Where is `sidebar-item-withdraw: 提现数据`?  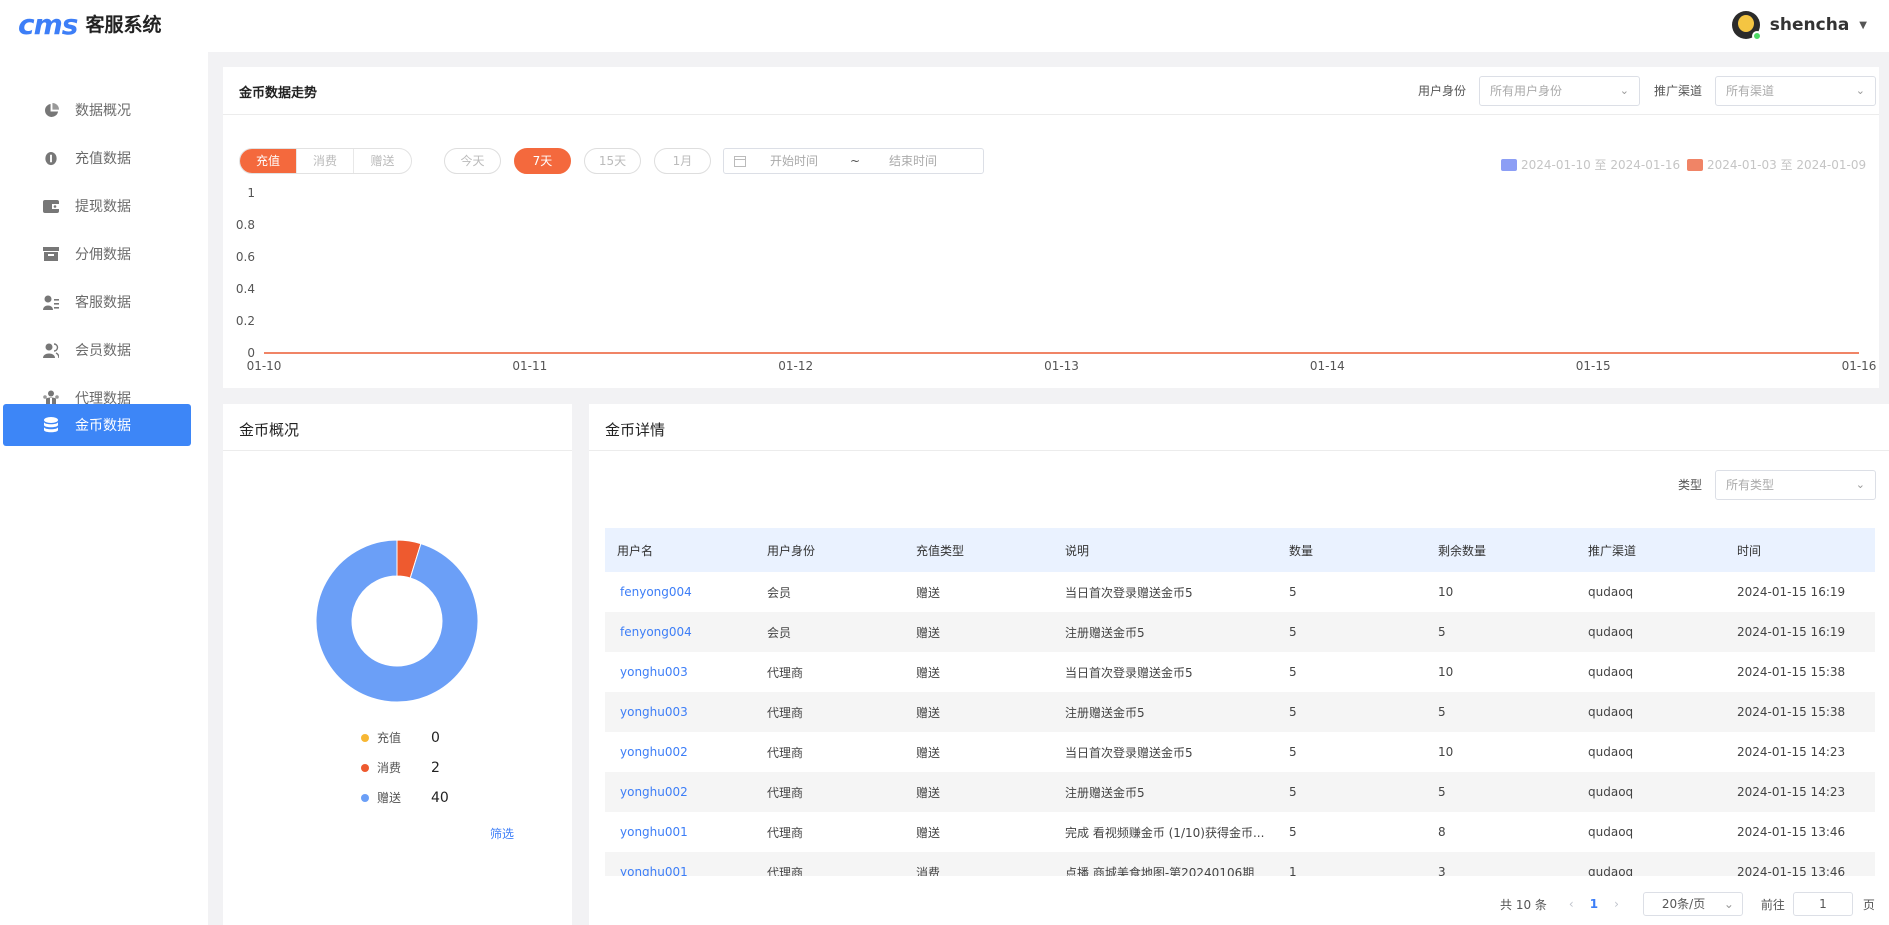 sidebar-item-withdraw: 提现数据 is located at coordinates (97, 206).